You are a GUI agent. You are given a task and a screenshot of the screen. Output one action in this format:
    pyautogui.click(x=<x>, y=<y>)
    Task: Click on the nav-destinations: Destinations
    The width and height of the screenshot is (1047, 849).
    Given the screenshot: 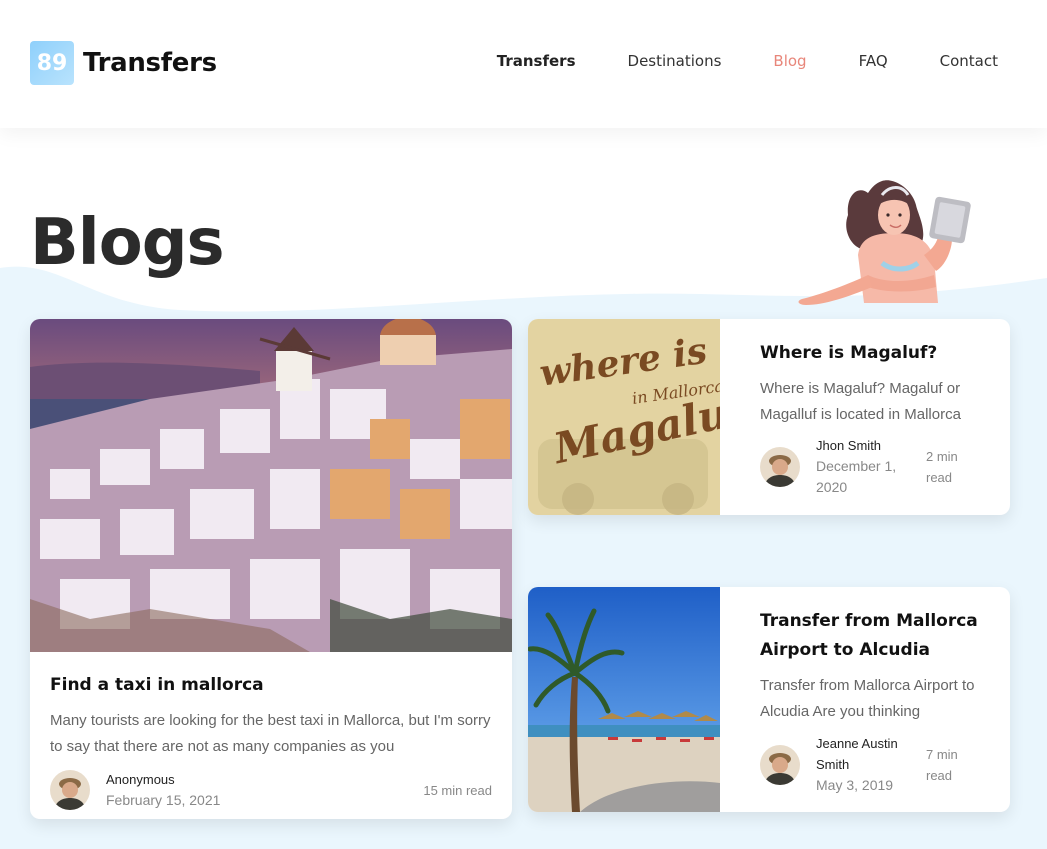 What is the action you would take?
    pyautogui.click(x=675, y=61)
    